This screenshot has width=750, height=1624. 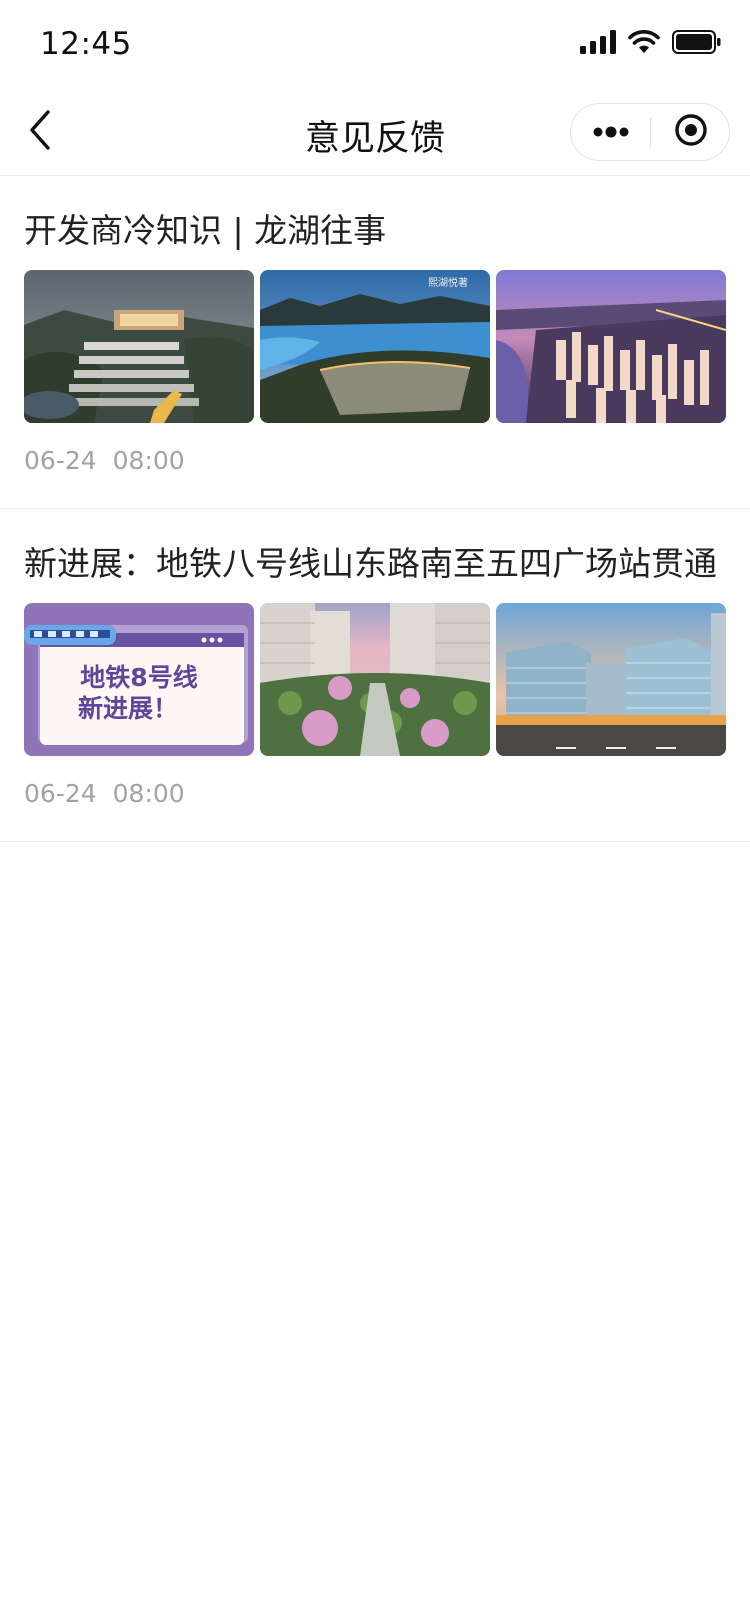 I want to click on signal-icon, so click(x=598, y=44).